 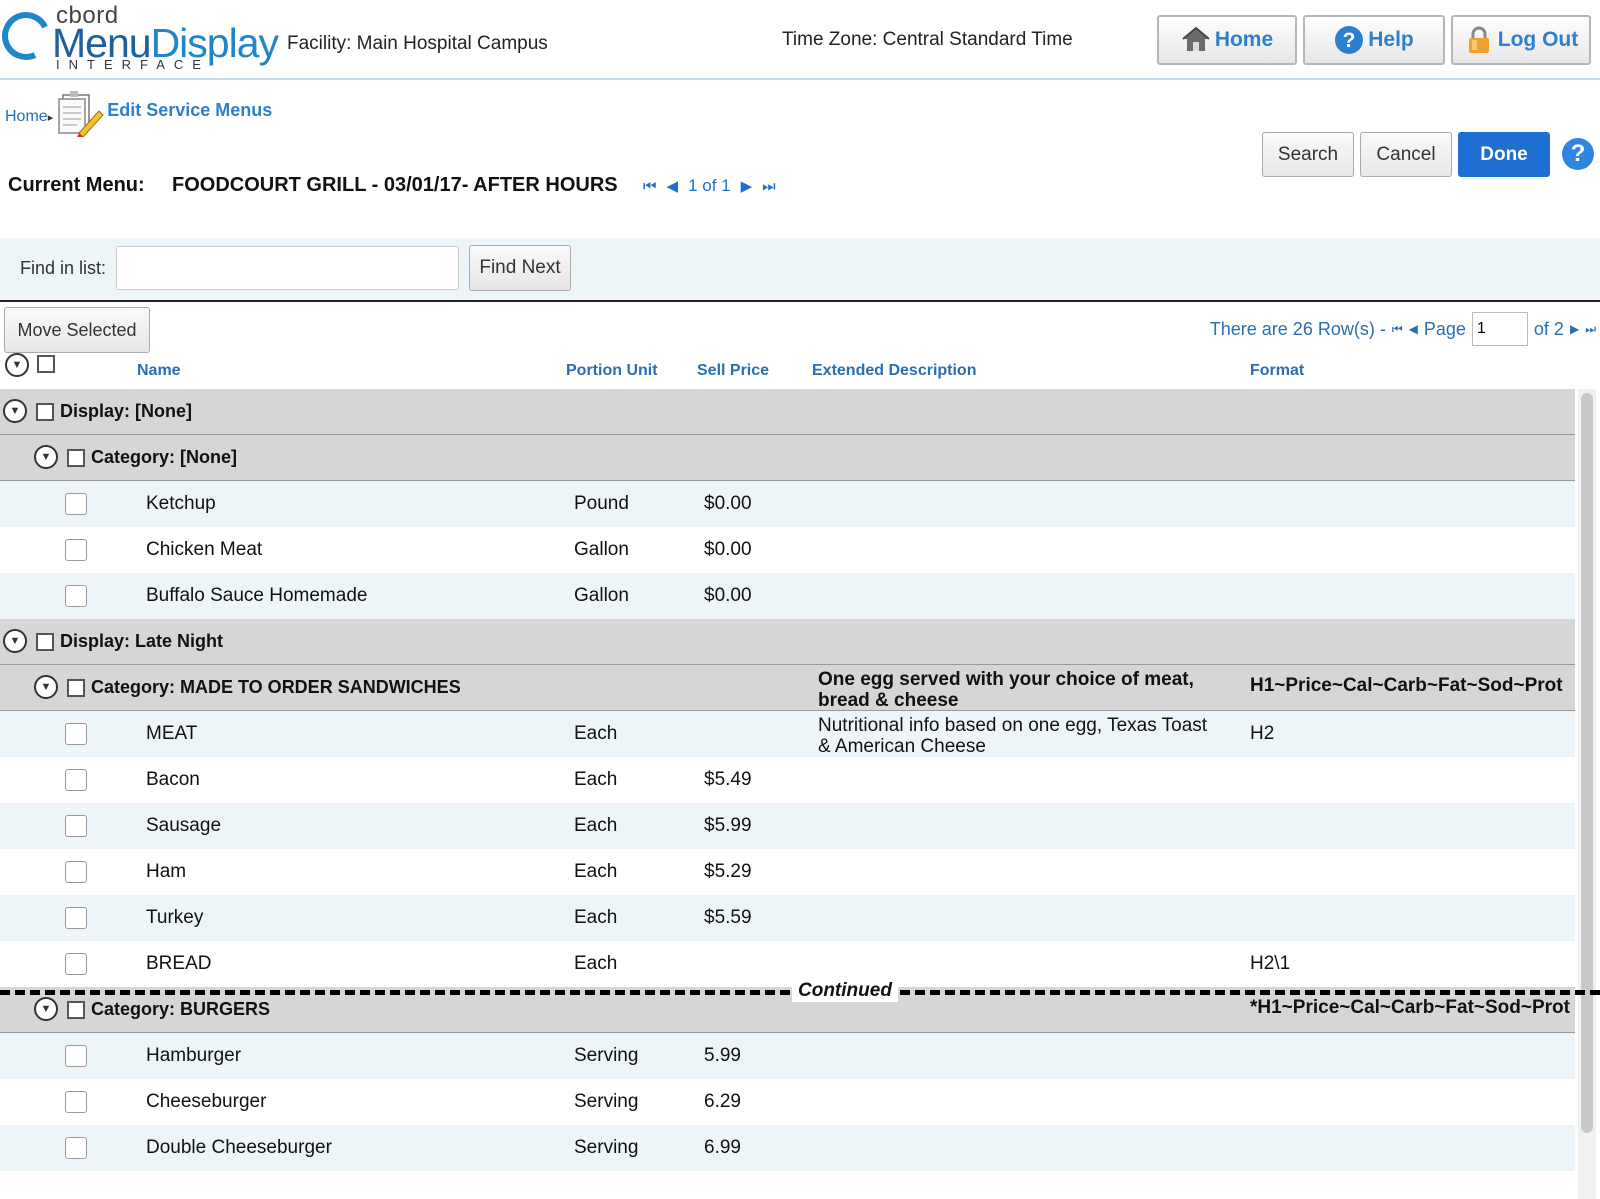 What do you see at coordinates (728, 595) in the screenshot?
I see `item-sell-price: $0.00` at bounding box center [728, 595].